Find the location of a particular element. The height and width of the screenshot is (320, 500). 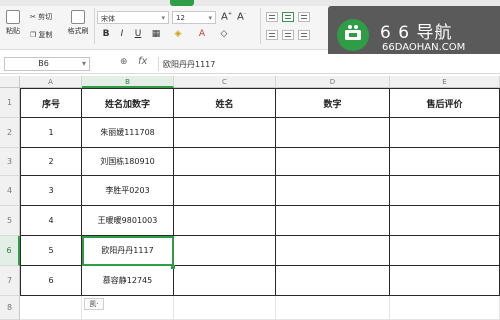

font-size-select: 12 ▾ is located at coordinates (194, 17).